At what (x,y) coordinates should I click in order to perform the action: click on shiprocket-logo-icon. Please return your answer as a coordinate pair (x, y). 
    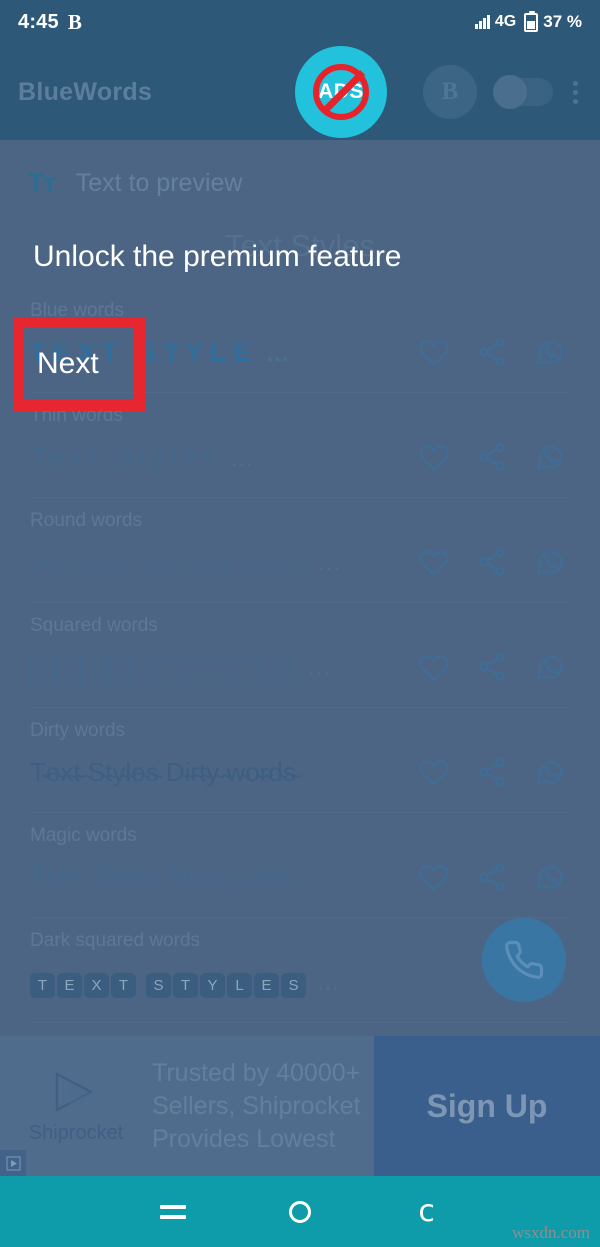
    Looking at the image, I should click on (74, 1091).